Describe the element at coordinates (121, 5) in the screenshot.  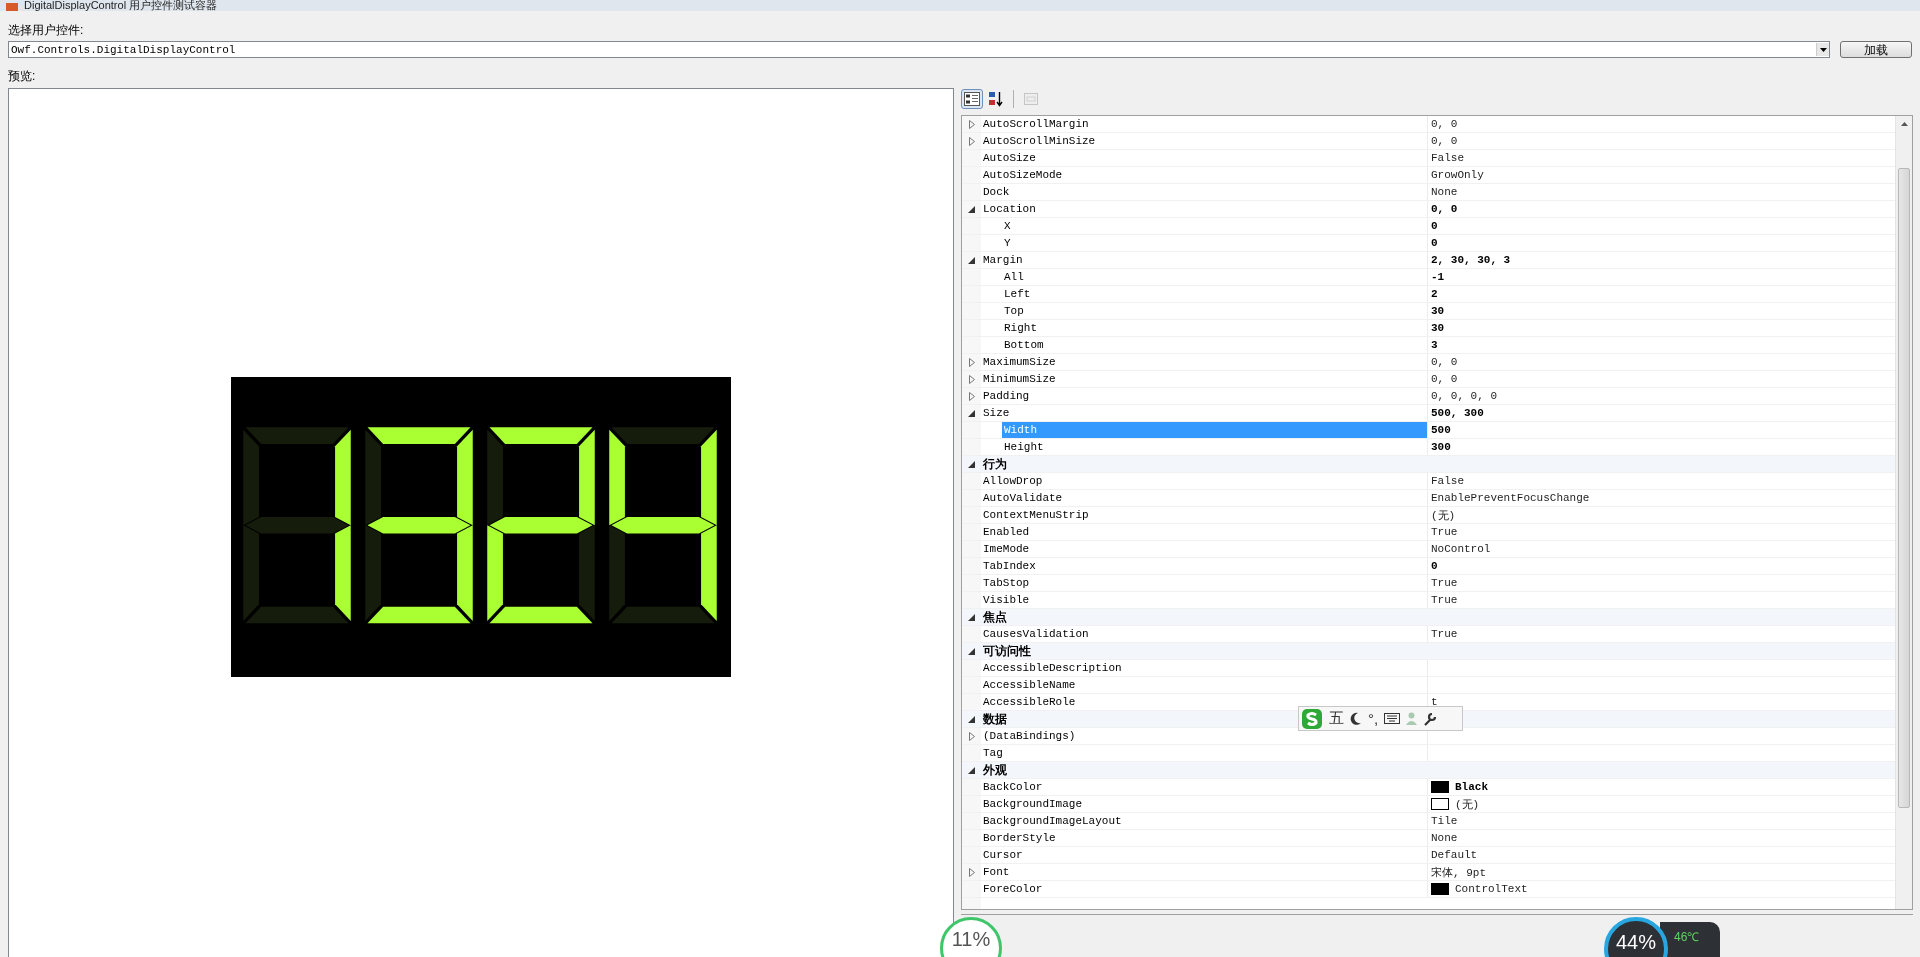
I see `window-title: DigitalDisplayControl 用户控件测试容器` at that location.